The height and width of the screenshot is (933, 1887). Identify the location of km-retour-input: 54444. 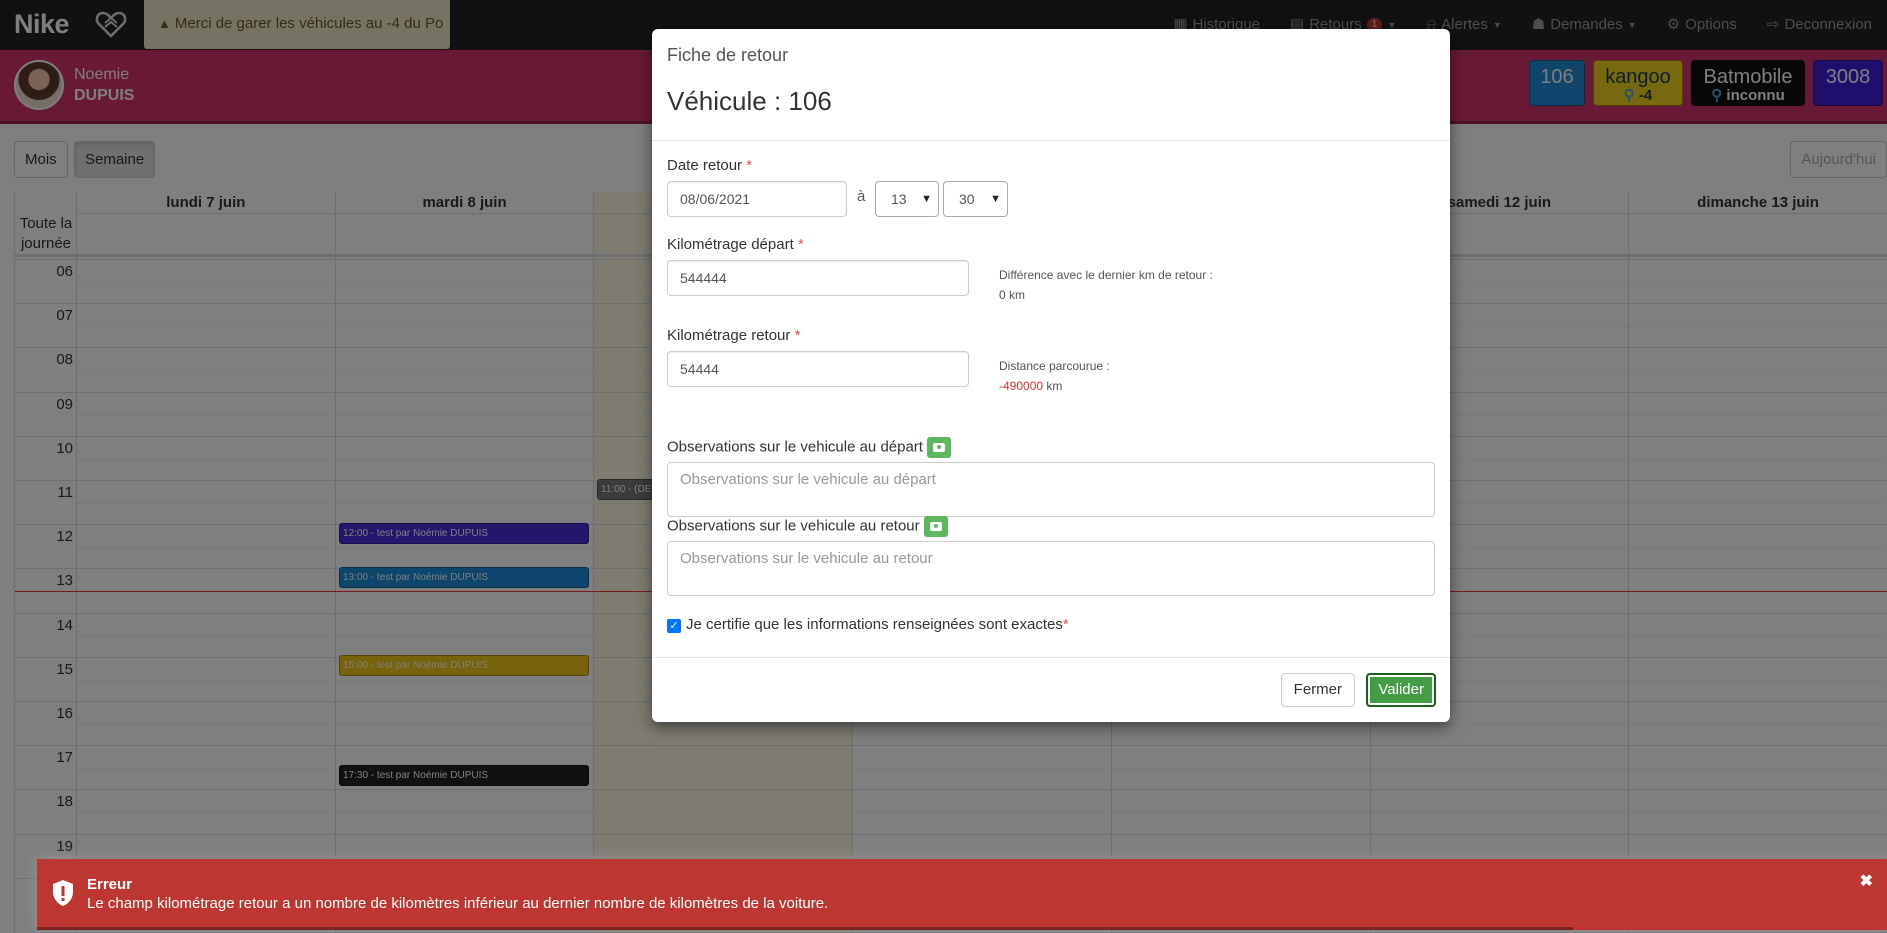
(818, 369).